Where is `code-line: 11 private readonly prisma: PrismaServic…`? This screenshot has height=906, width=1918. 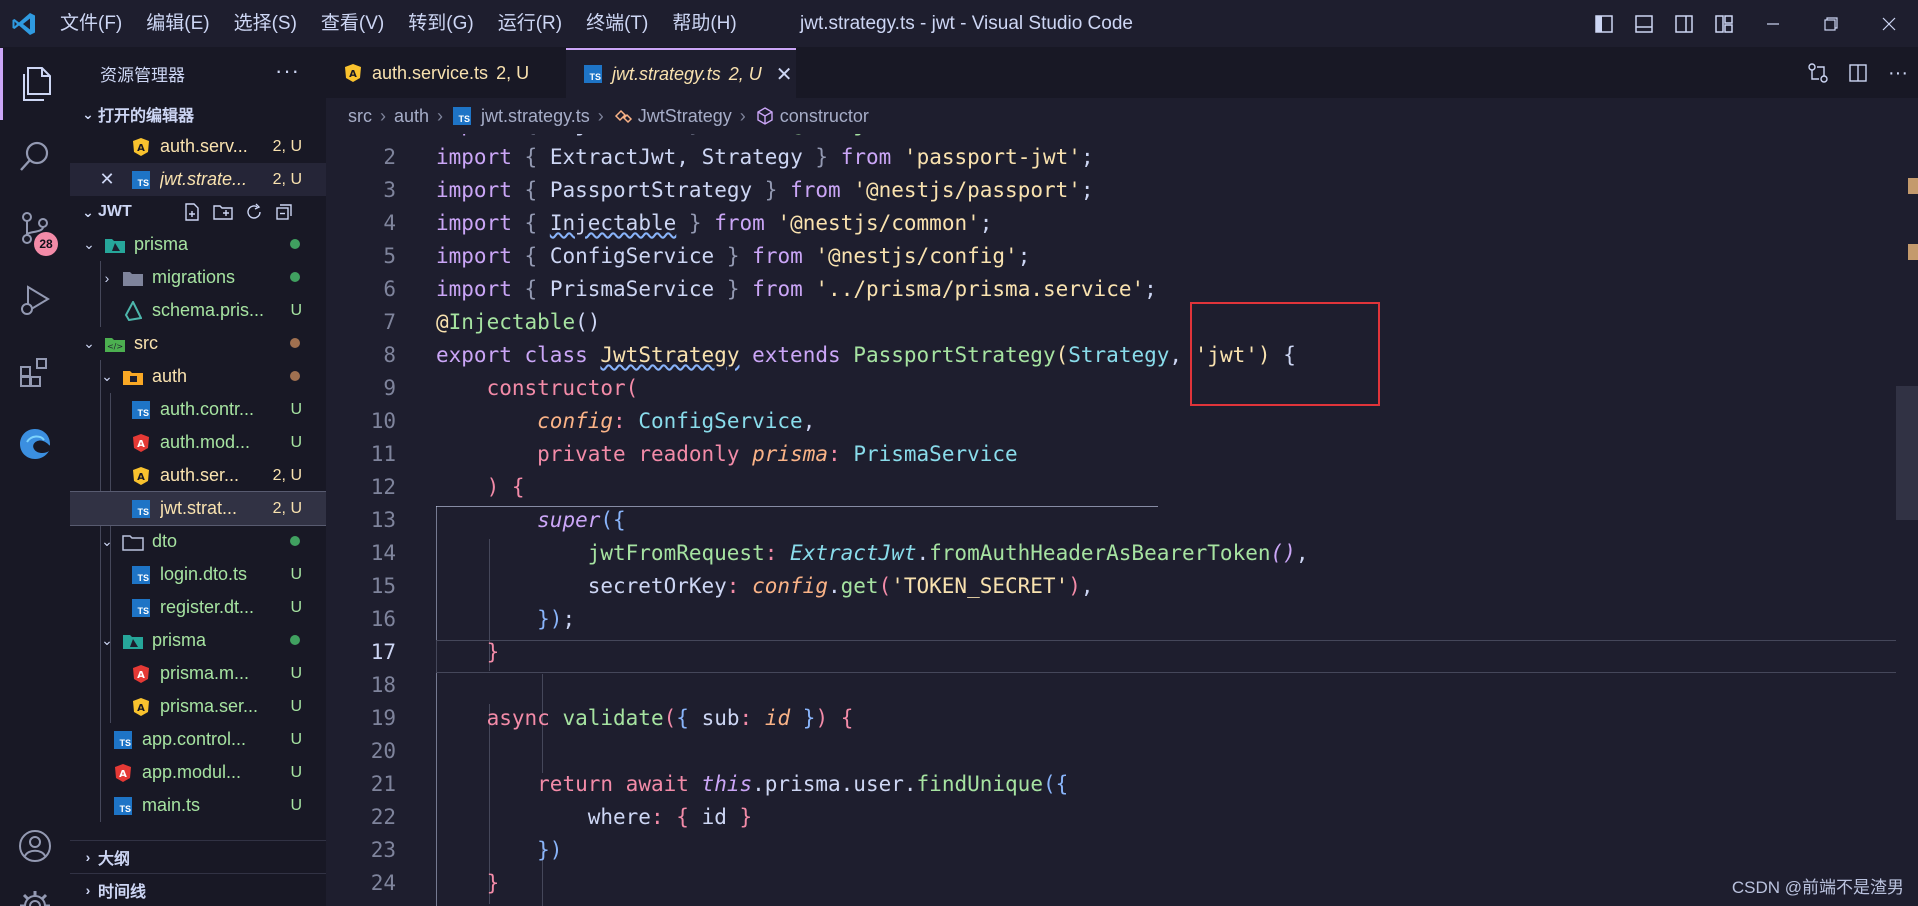
code-line: 11 private readonly prisma: PrismaServic… is located at coordinates (694, 454).